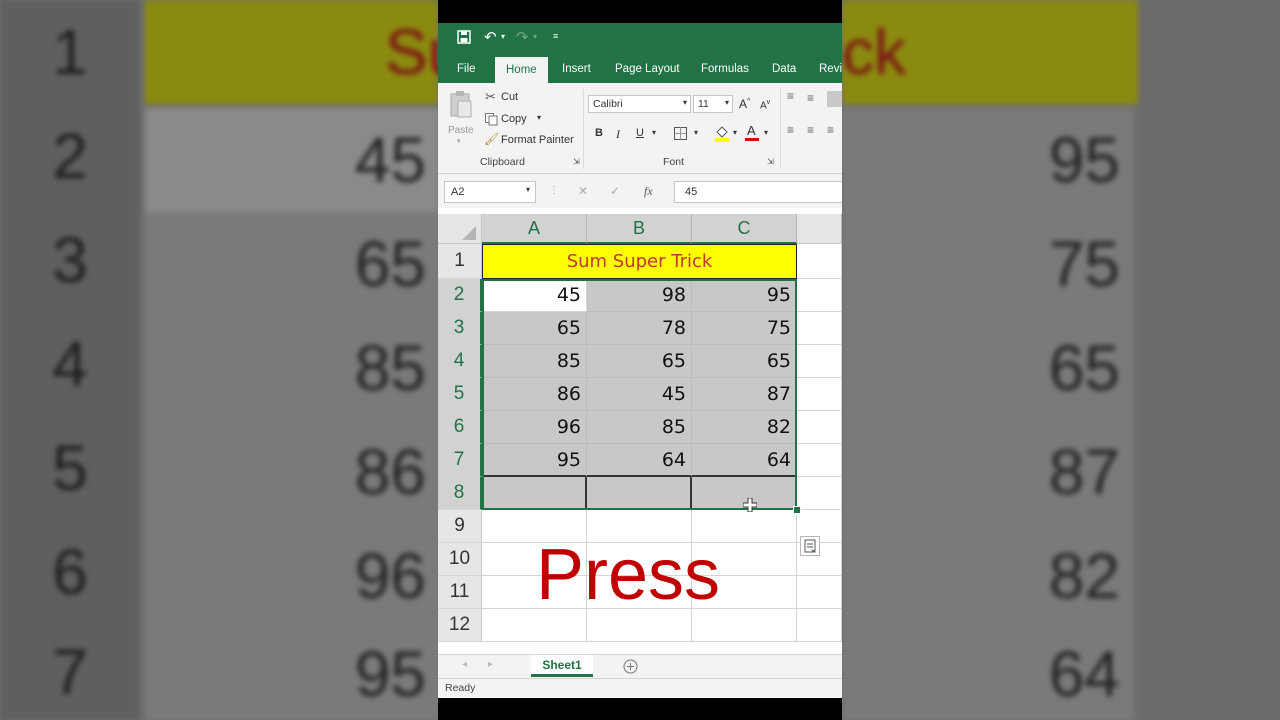  I want to click on format-painter-button: 🖌 Format Painter, so click(531, 141).